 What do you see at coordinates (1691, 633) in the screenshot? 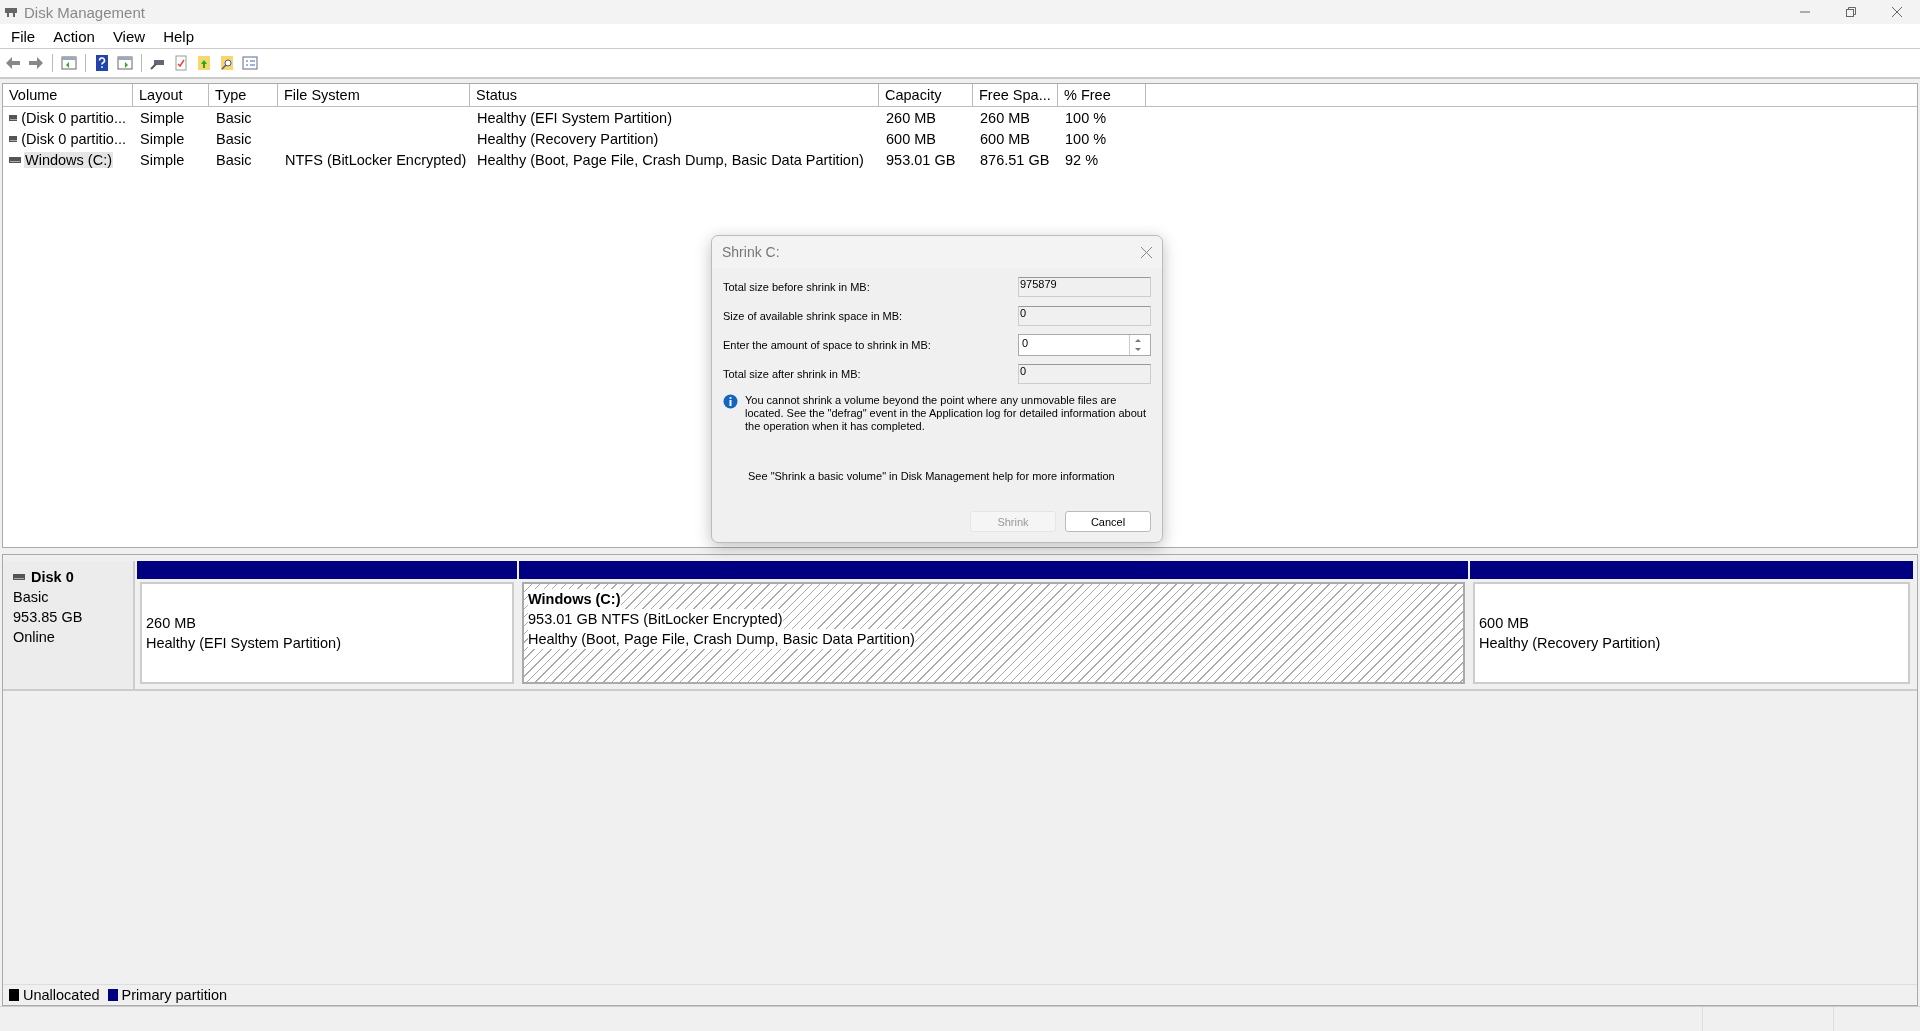
I see `partition-block: 600 MB Healthy (Recovery Partition)` at bounding box center [1691, 633].